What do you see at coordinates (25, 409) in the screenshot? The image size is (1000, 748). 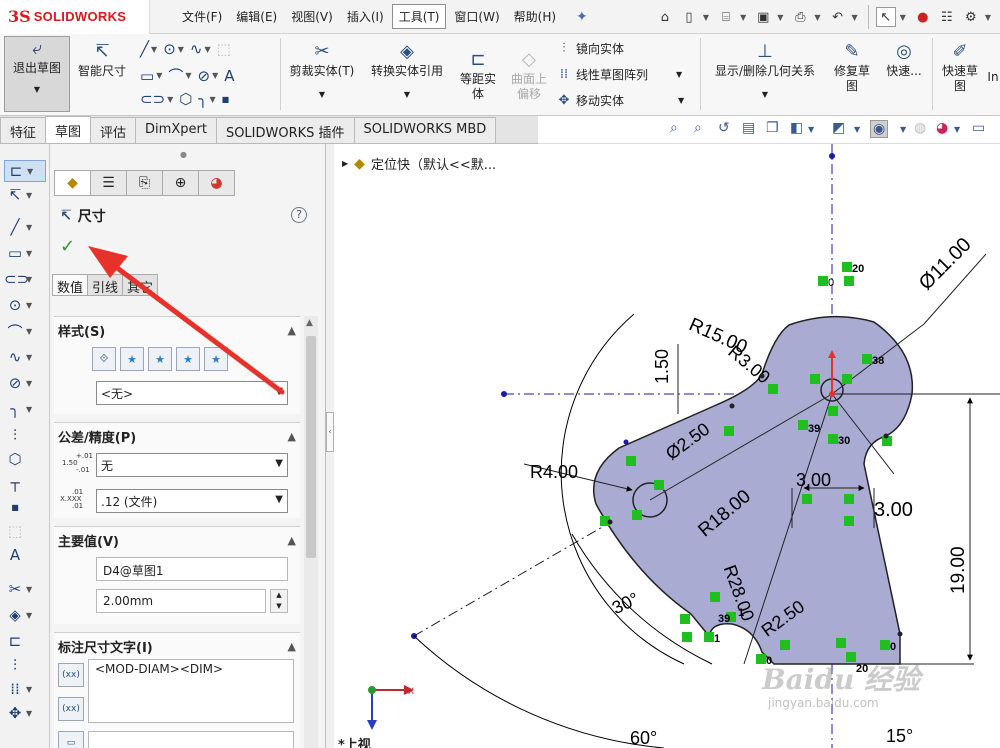 I see `fillet-tool: ╮ ▼` at bounding box center [25, 409].